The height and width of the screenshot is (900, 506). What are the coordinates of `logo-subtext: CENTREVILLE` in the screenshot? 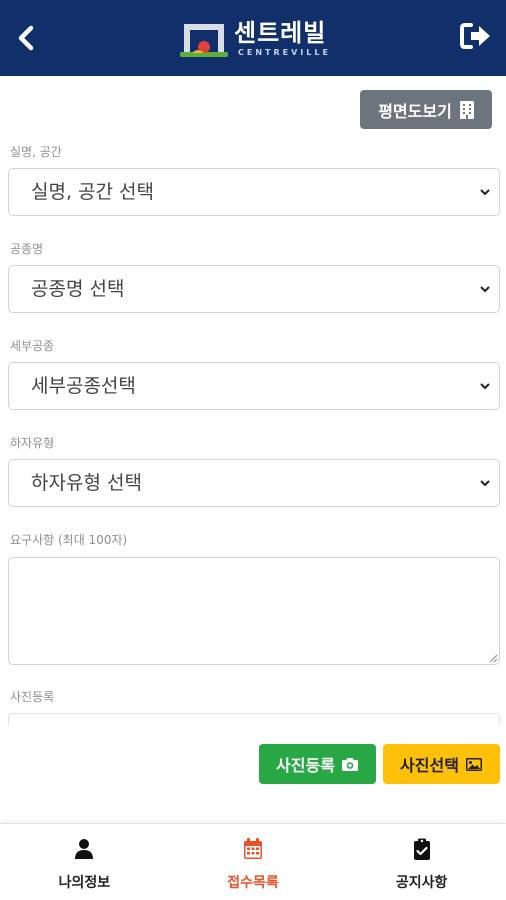 It's located at (284, 52).